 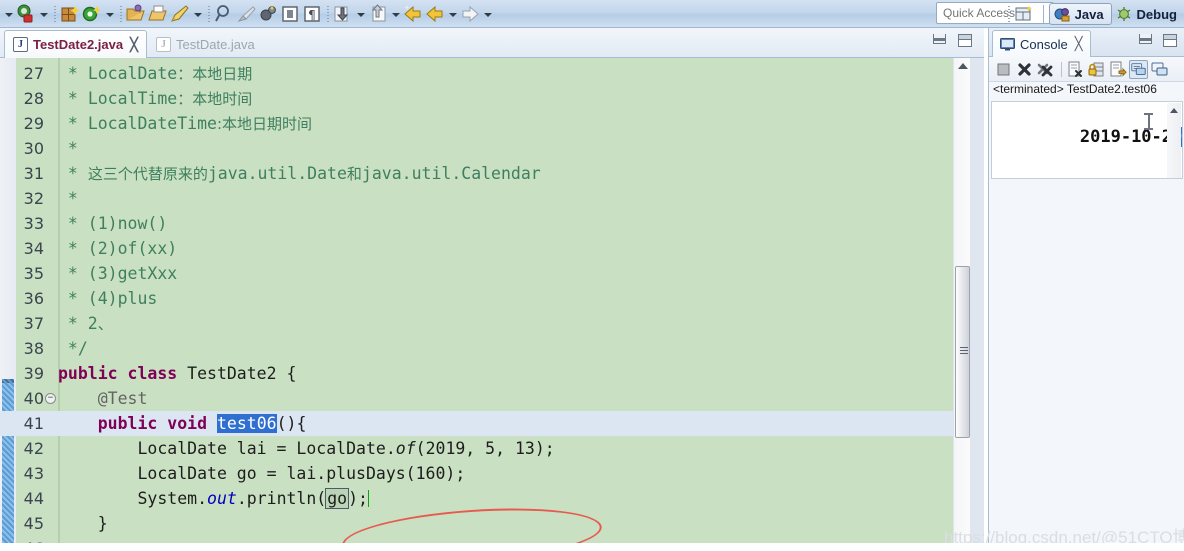 What do you see at coordinates (222, 498) in the screenshot?
I see `code-token: out` at bounding box center [222, 498].